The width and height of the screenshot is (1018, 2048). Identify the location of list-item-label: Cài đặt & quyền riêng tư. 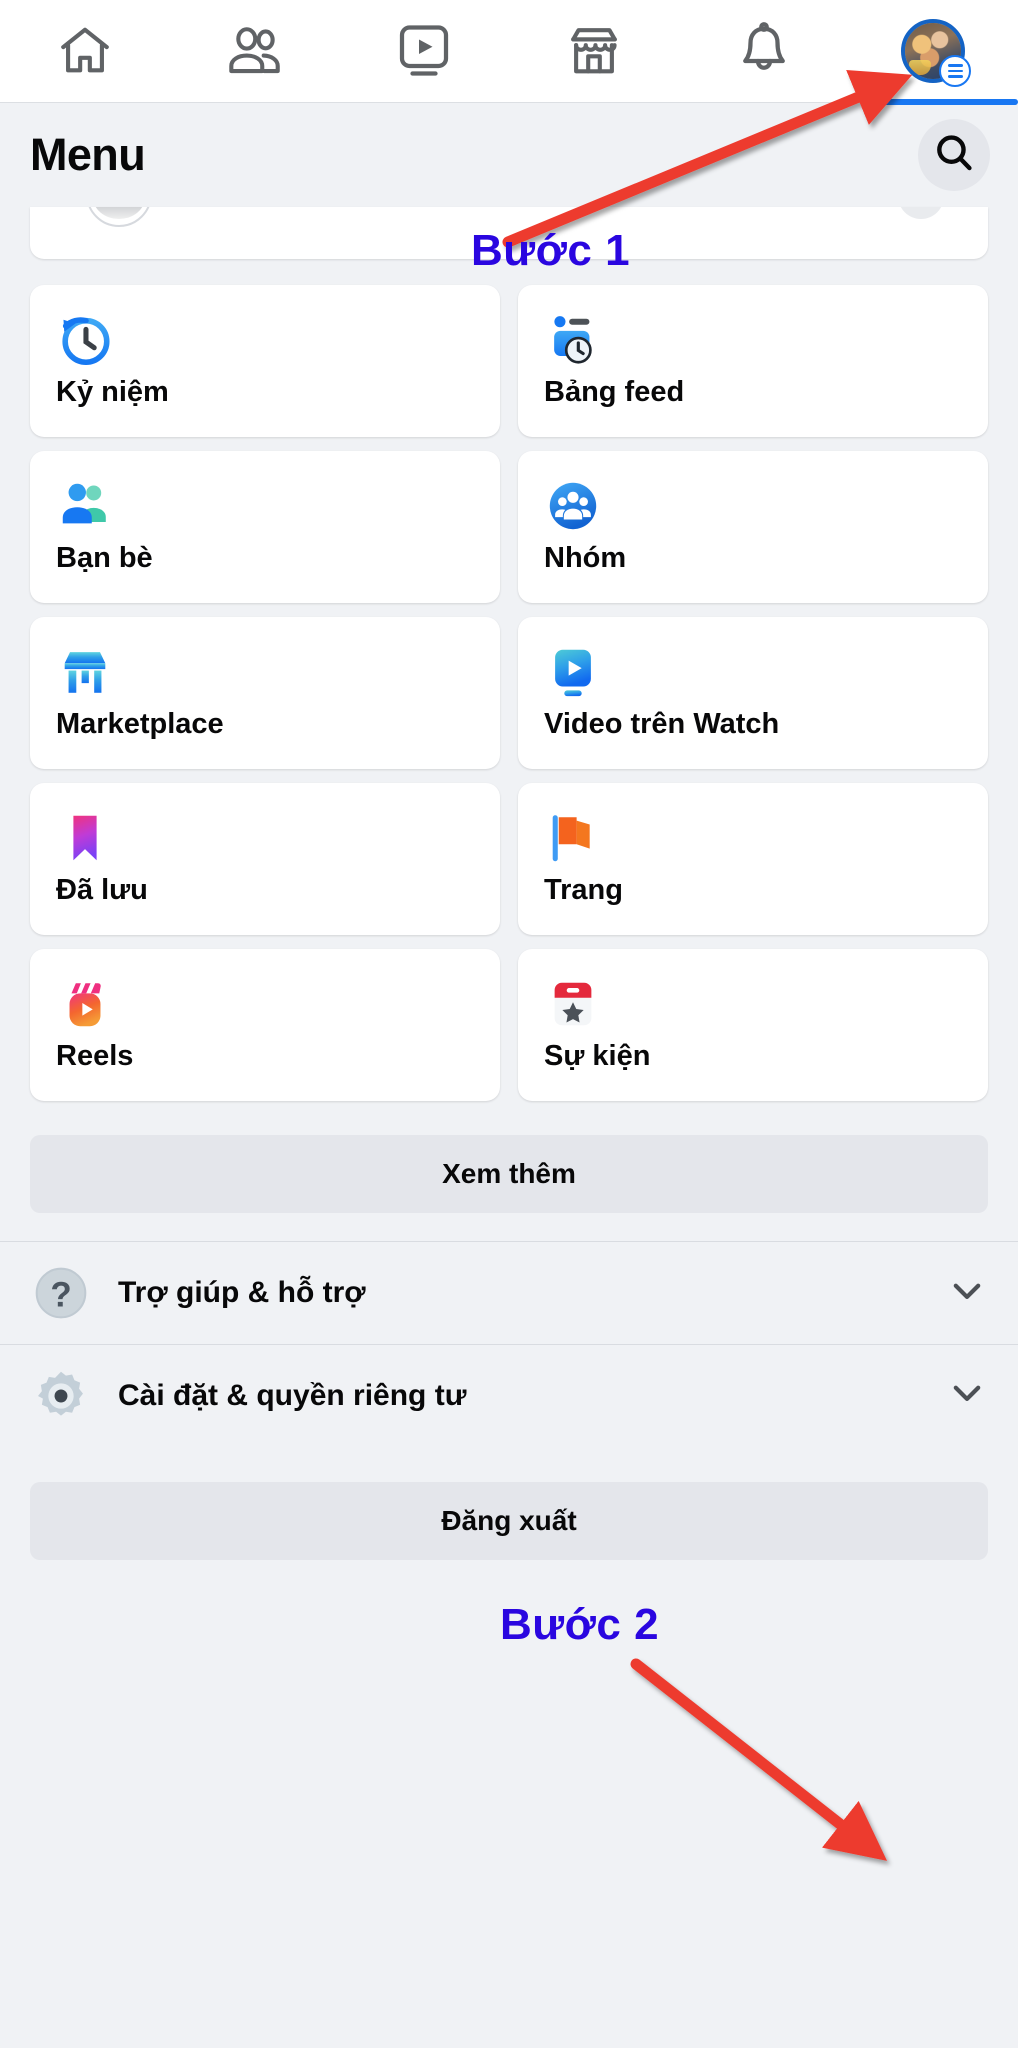
(292, 1395).